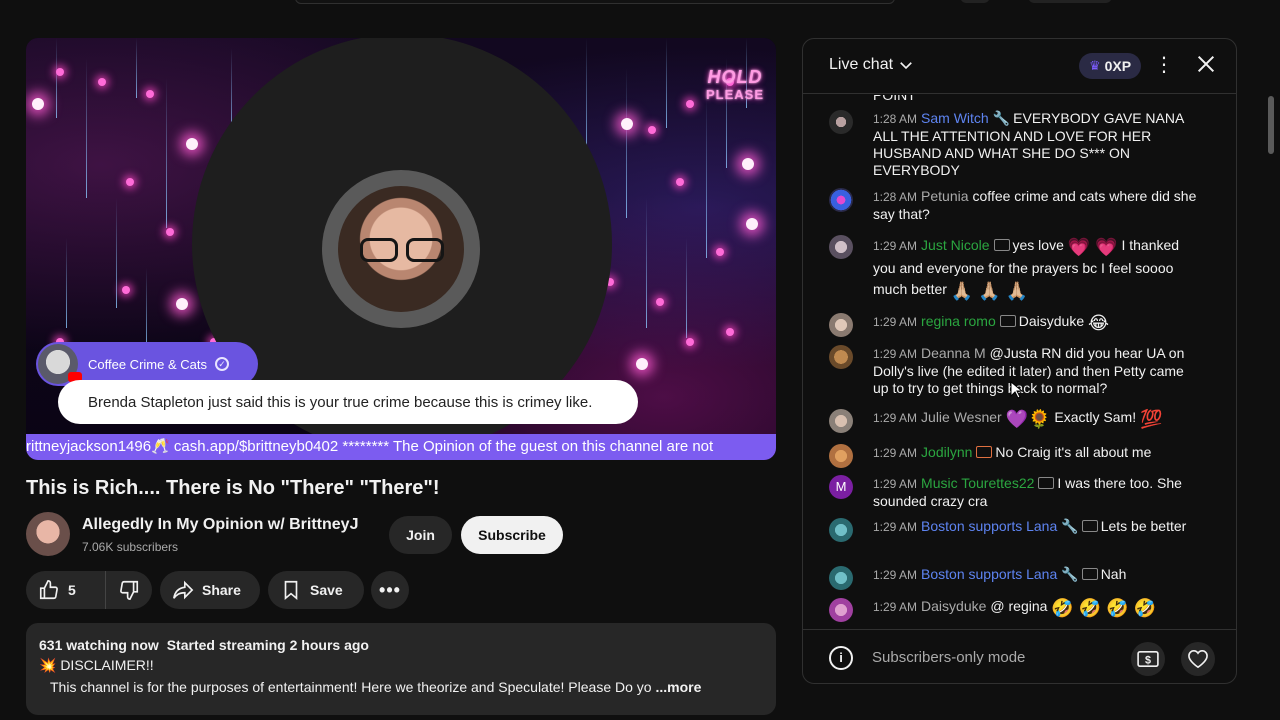  Describe the element at coordinates (841, 487) in the screenshot. I see `avatar: M` at that location.